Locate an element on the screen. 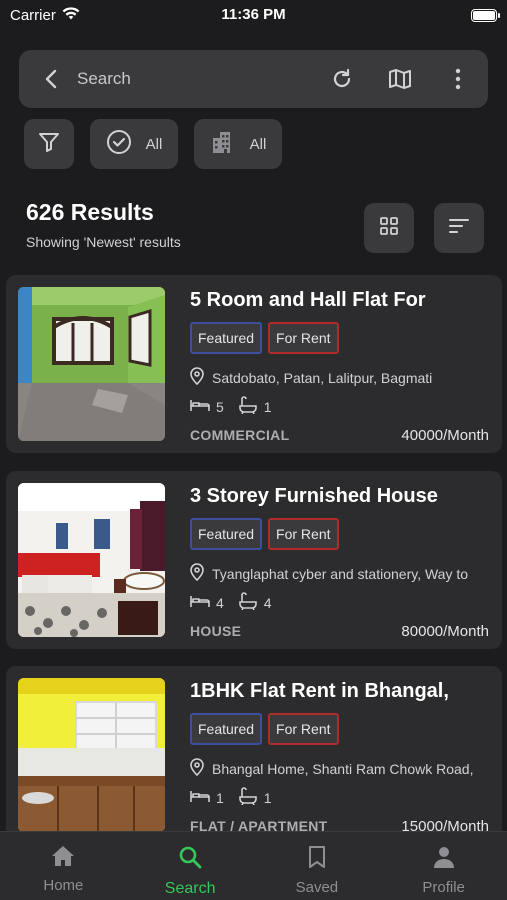 Image resolution: width=507 pixels, height=900 pixels. grid-icon is located at coordinates (389, 228).